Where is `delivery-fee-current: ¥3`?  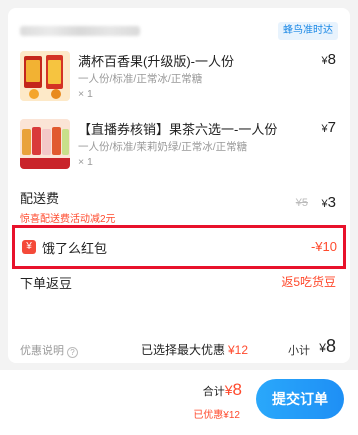 delivery-fee-current: ¥3 is located at coordinates (329, 202).